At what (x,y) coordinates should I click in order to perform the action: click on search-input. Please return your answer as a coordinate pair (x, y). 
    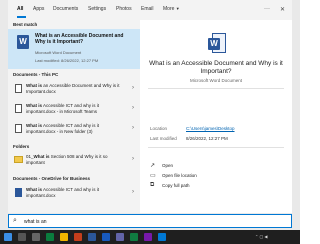
    Looking at the image, I should click on (124, 221).